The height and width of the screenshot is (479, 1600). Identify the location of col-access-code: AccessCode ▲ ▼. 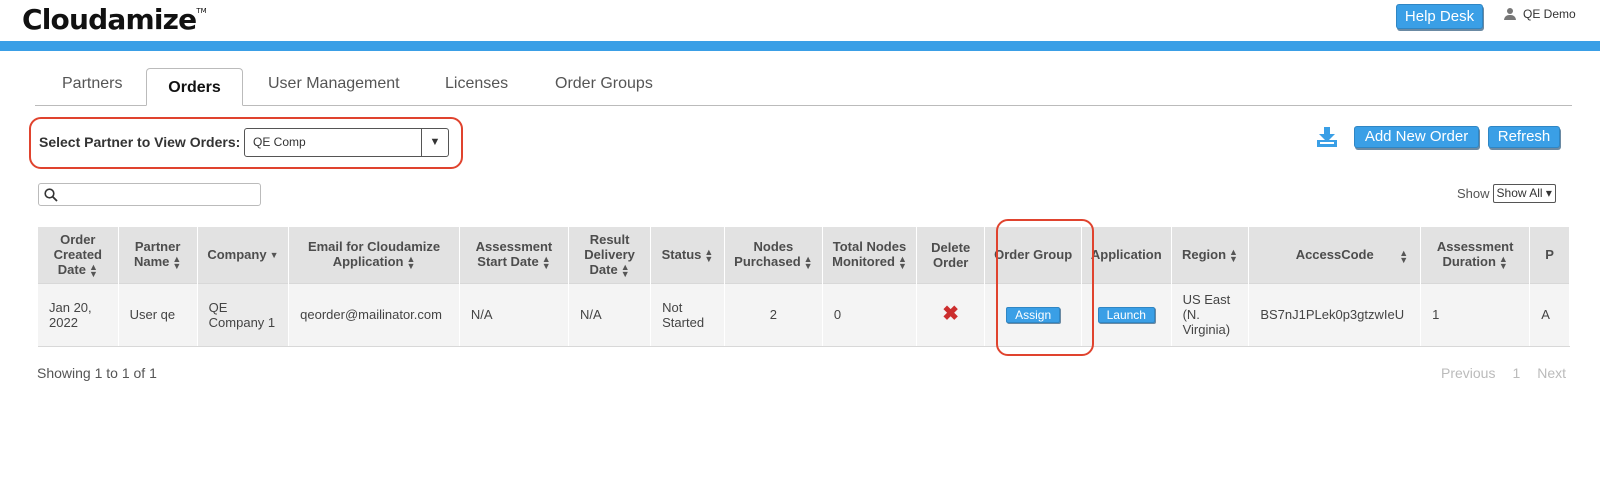
(1335, 255).